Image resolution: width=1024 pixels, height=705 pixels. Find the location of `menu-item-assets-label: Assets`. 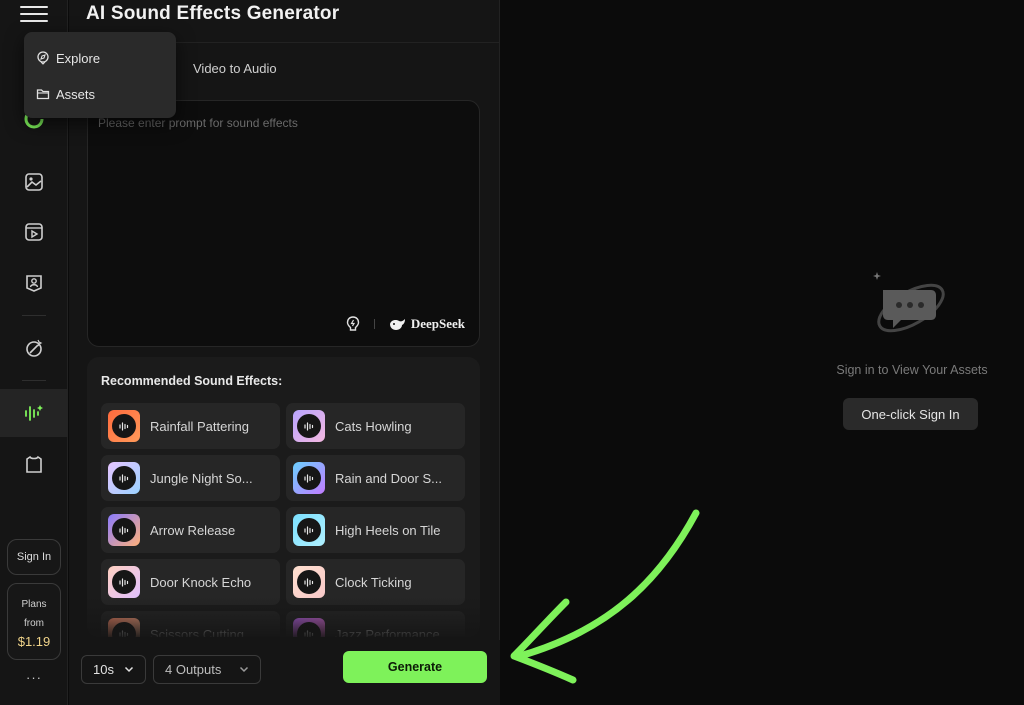

menu-item-assets-label: Assets is located at coordinates (76, 94).